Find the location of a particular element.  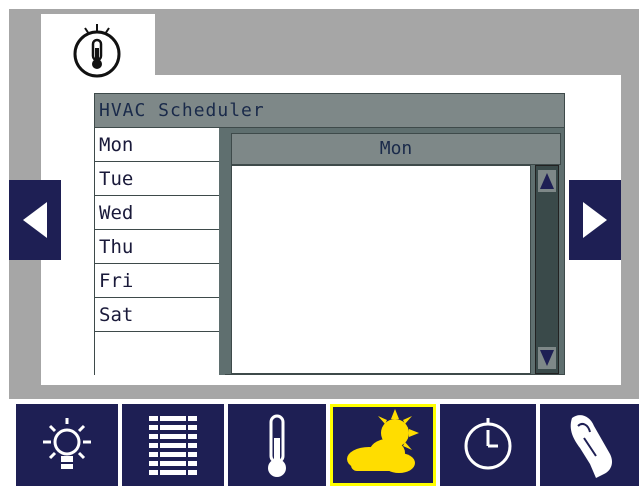

scroll-up-button is located at coordinates (547, 181).